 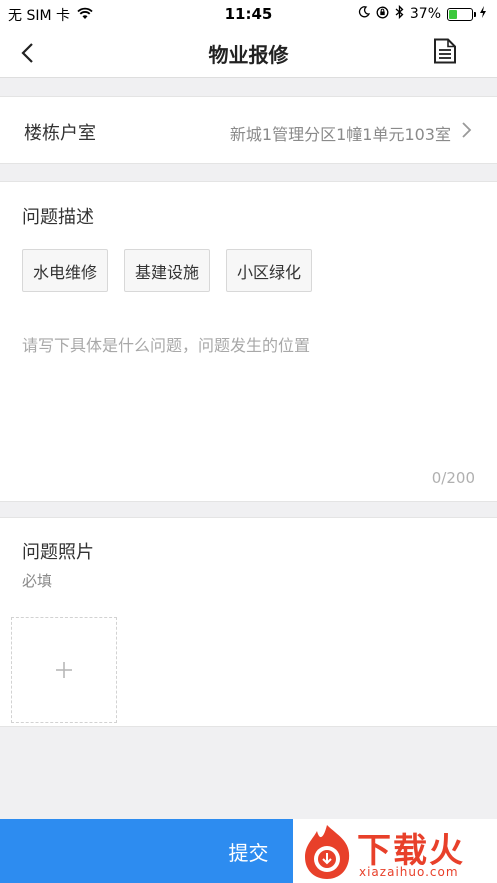 I want to click on status-right: 37%, so click(x=422, y=13).